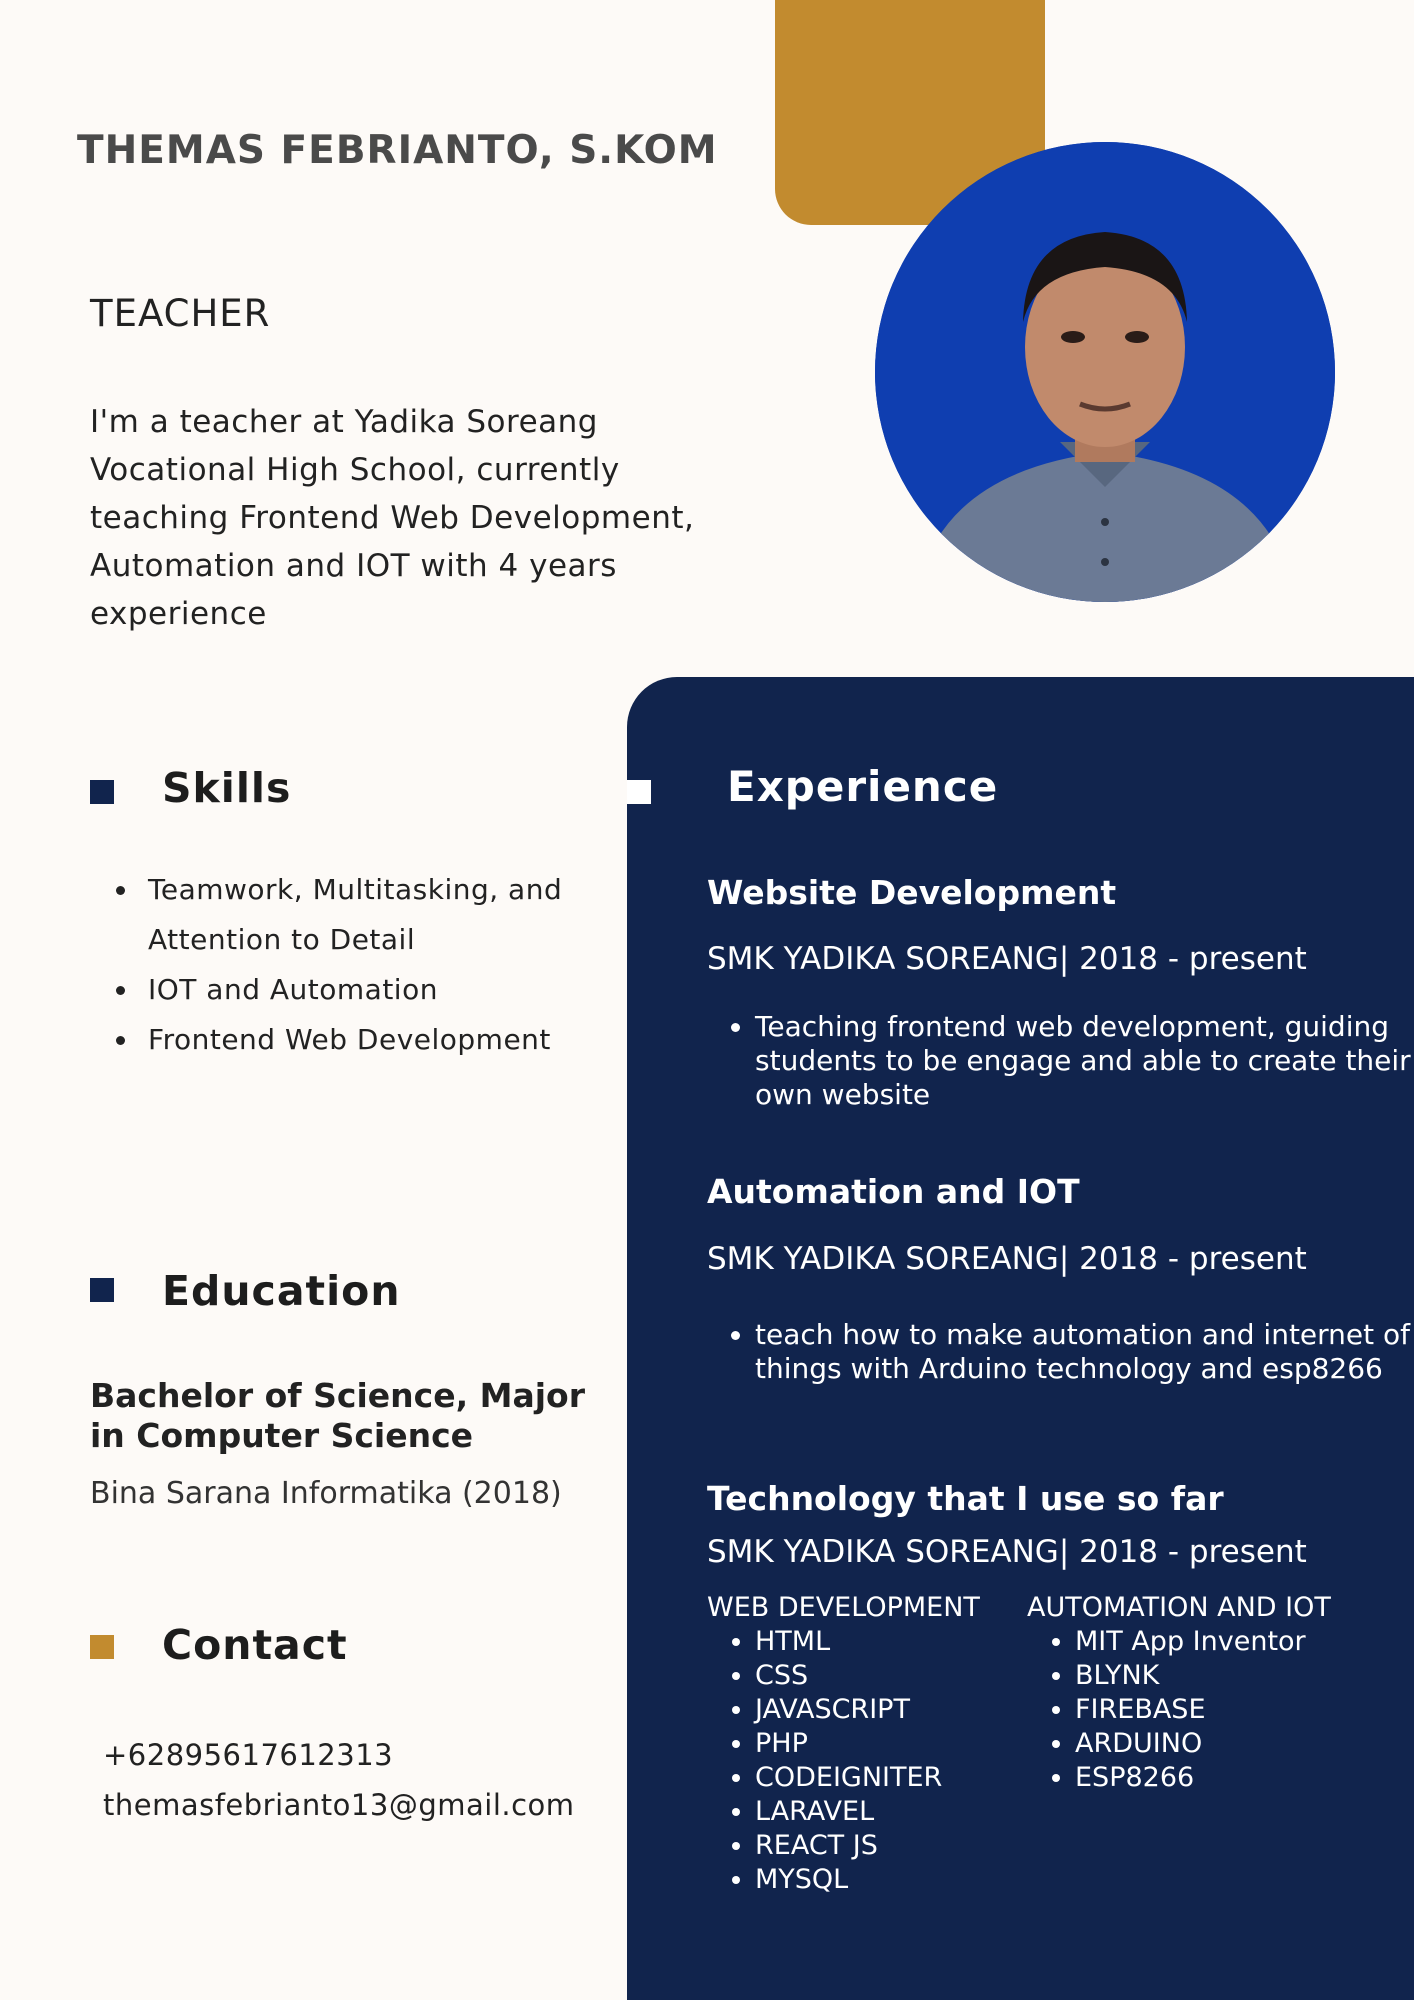 The height and width of the screenshot is (2000, 1414). Describe the element at coordinates (886, 1846) in the screenshot. I see `tech-item: REACT JS` at that location.